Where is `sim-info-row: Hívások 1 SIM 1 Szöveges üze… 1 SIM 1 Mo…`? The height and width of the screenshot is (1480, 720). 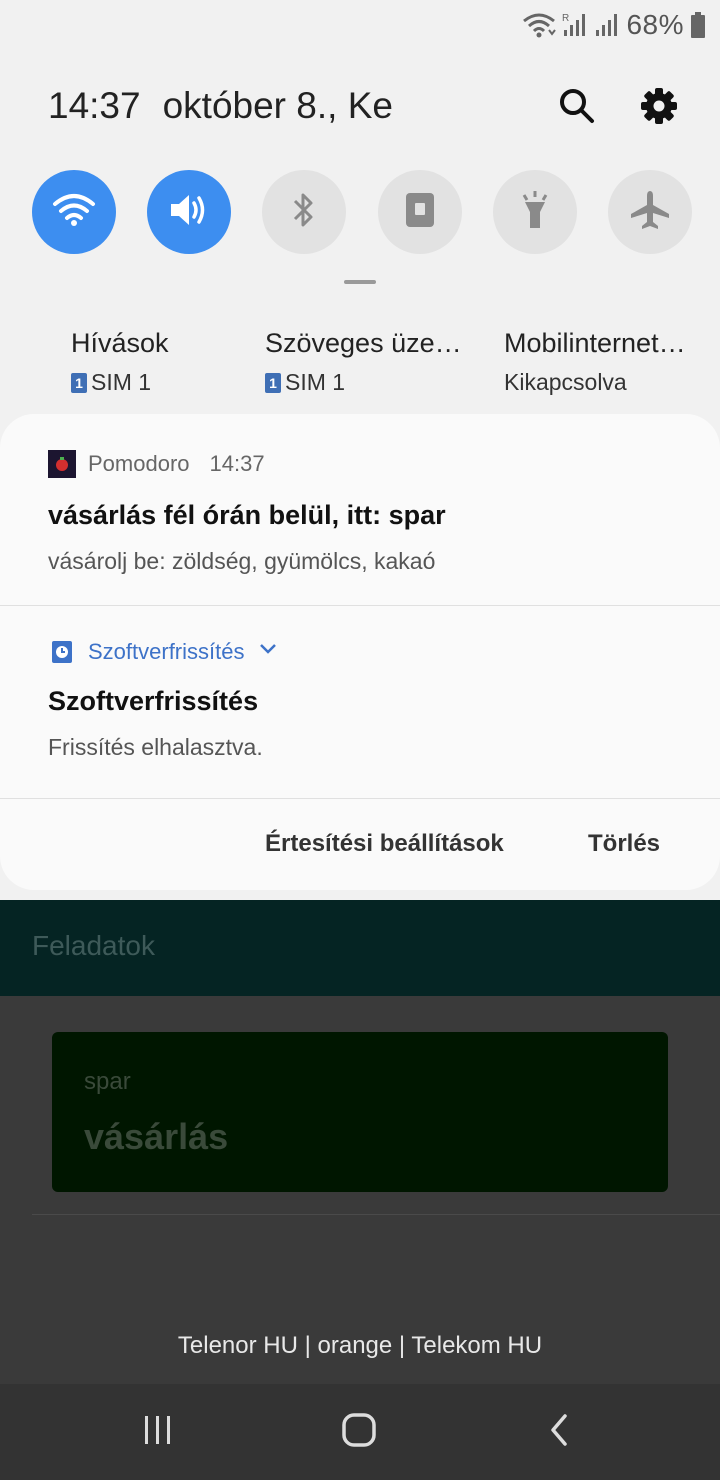
sim-info-row: Hívások 1 SIM 1 Szöveges üze… 1 SIM 1 Mo… is located at coordinates (360, 363).